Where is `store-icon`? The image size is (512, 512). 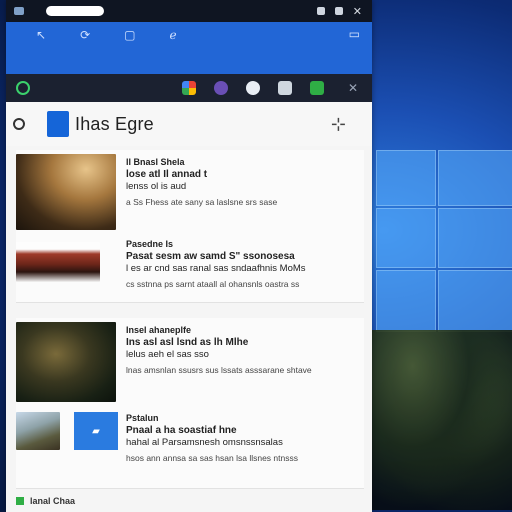 store-icon is located at coordinates (317, 88).